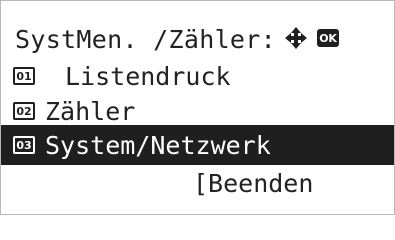  I want to click on menu-item-label: Zähler, so click(90, 111).